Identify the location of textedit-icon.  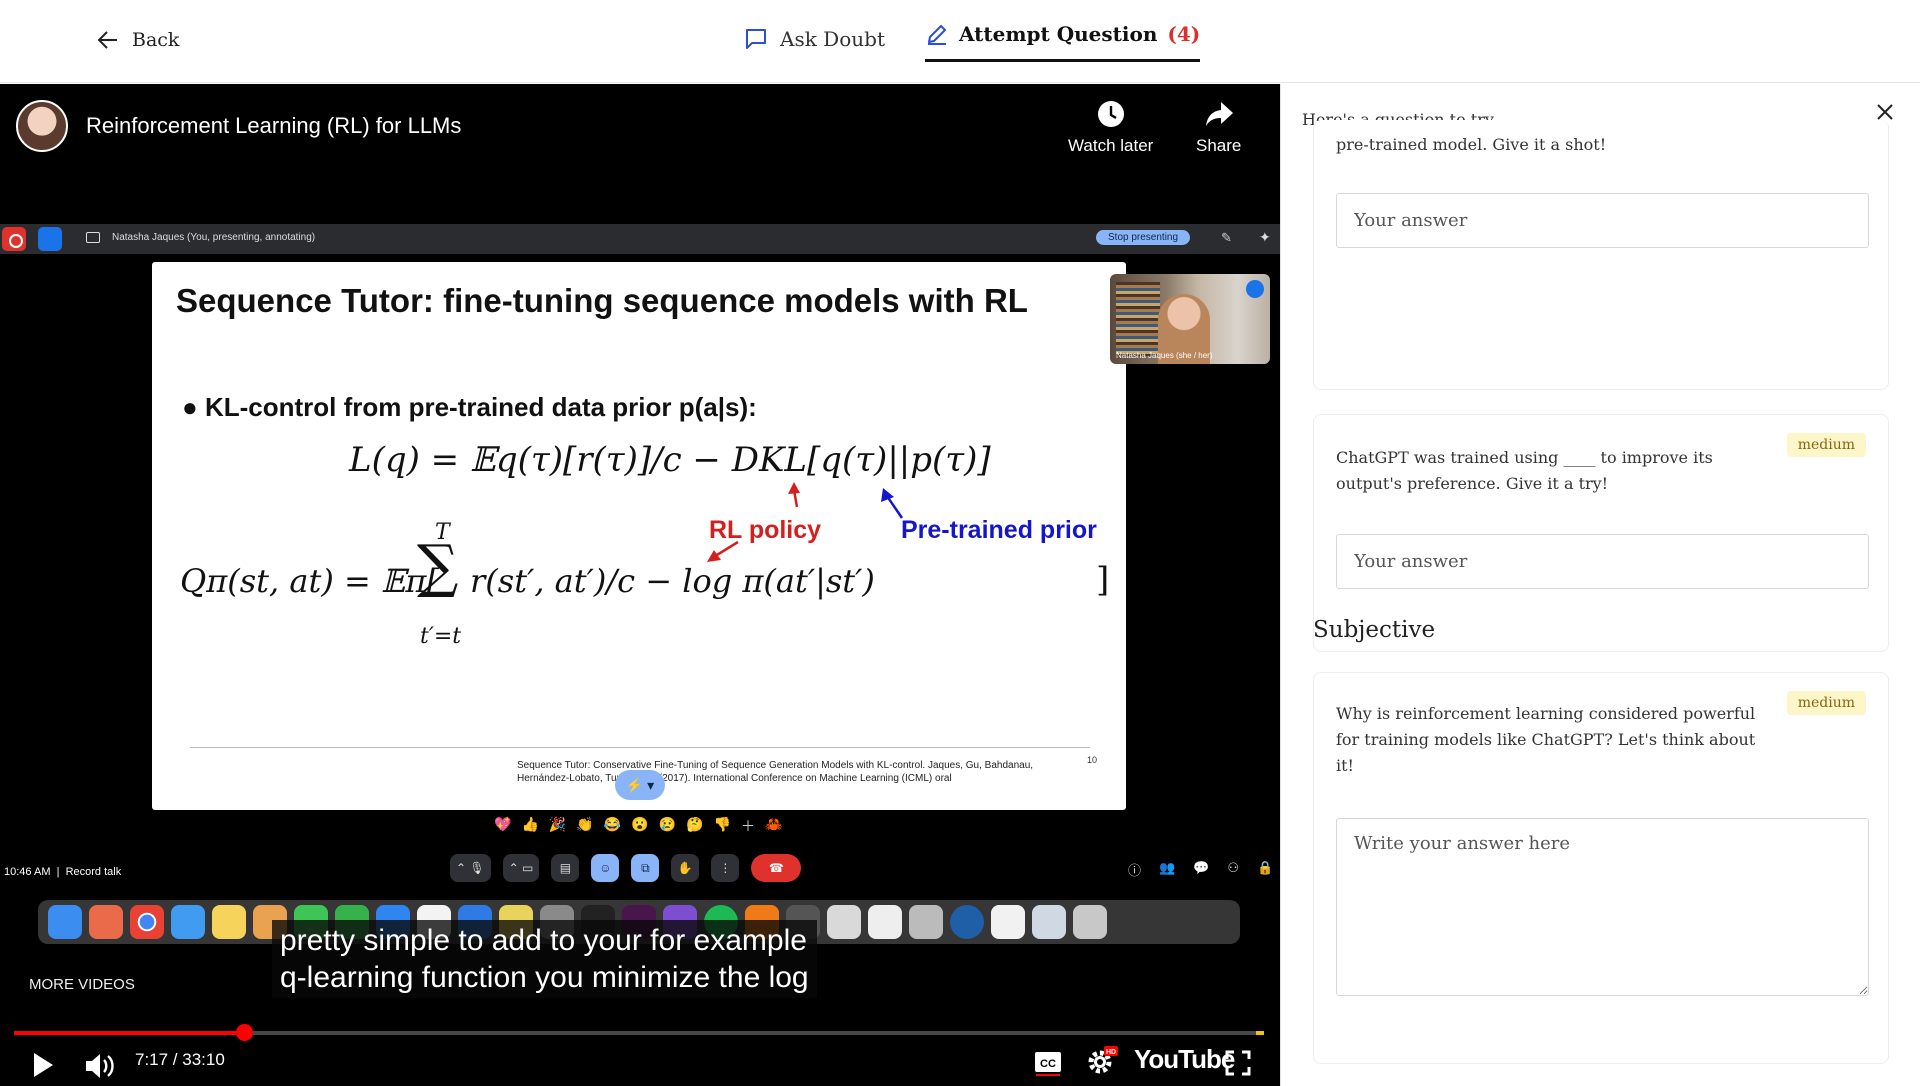
(885, 922).